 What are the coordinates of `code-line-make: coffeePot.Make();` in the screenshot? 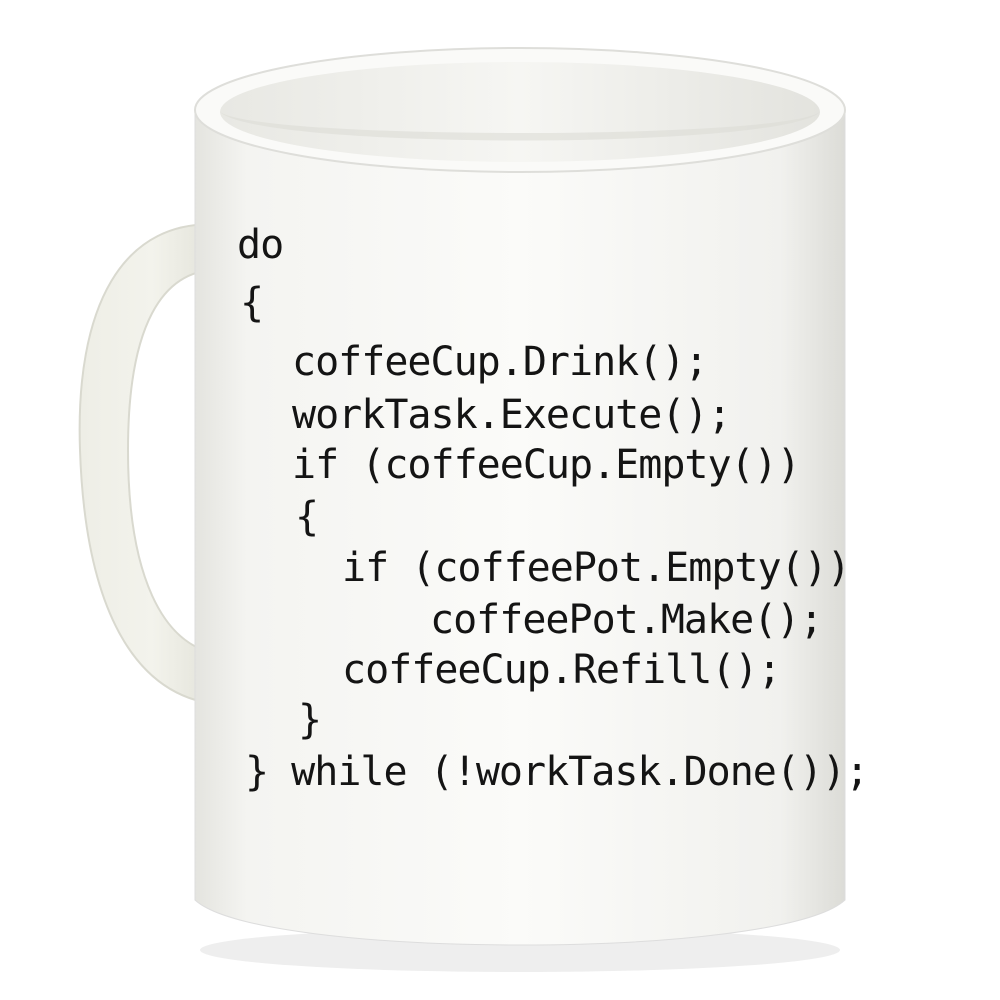 It's located at (626, 620).